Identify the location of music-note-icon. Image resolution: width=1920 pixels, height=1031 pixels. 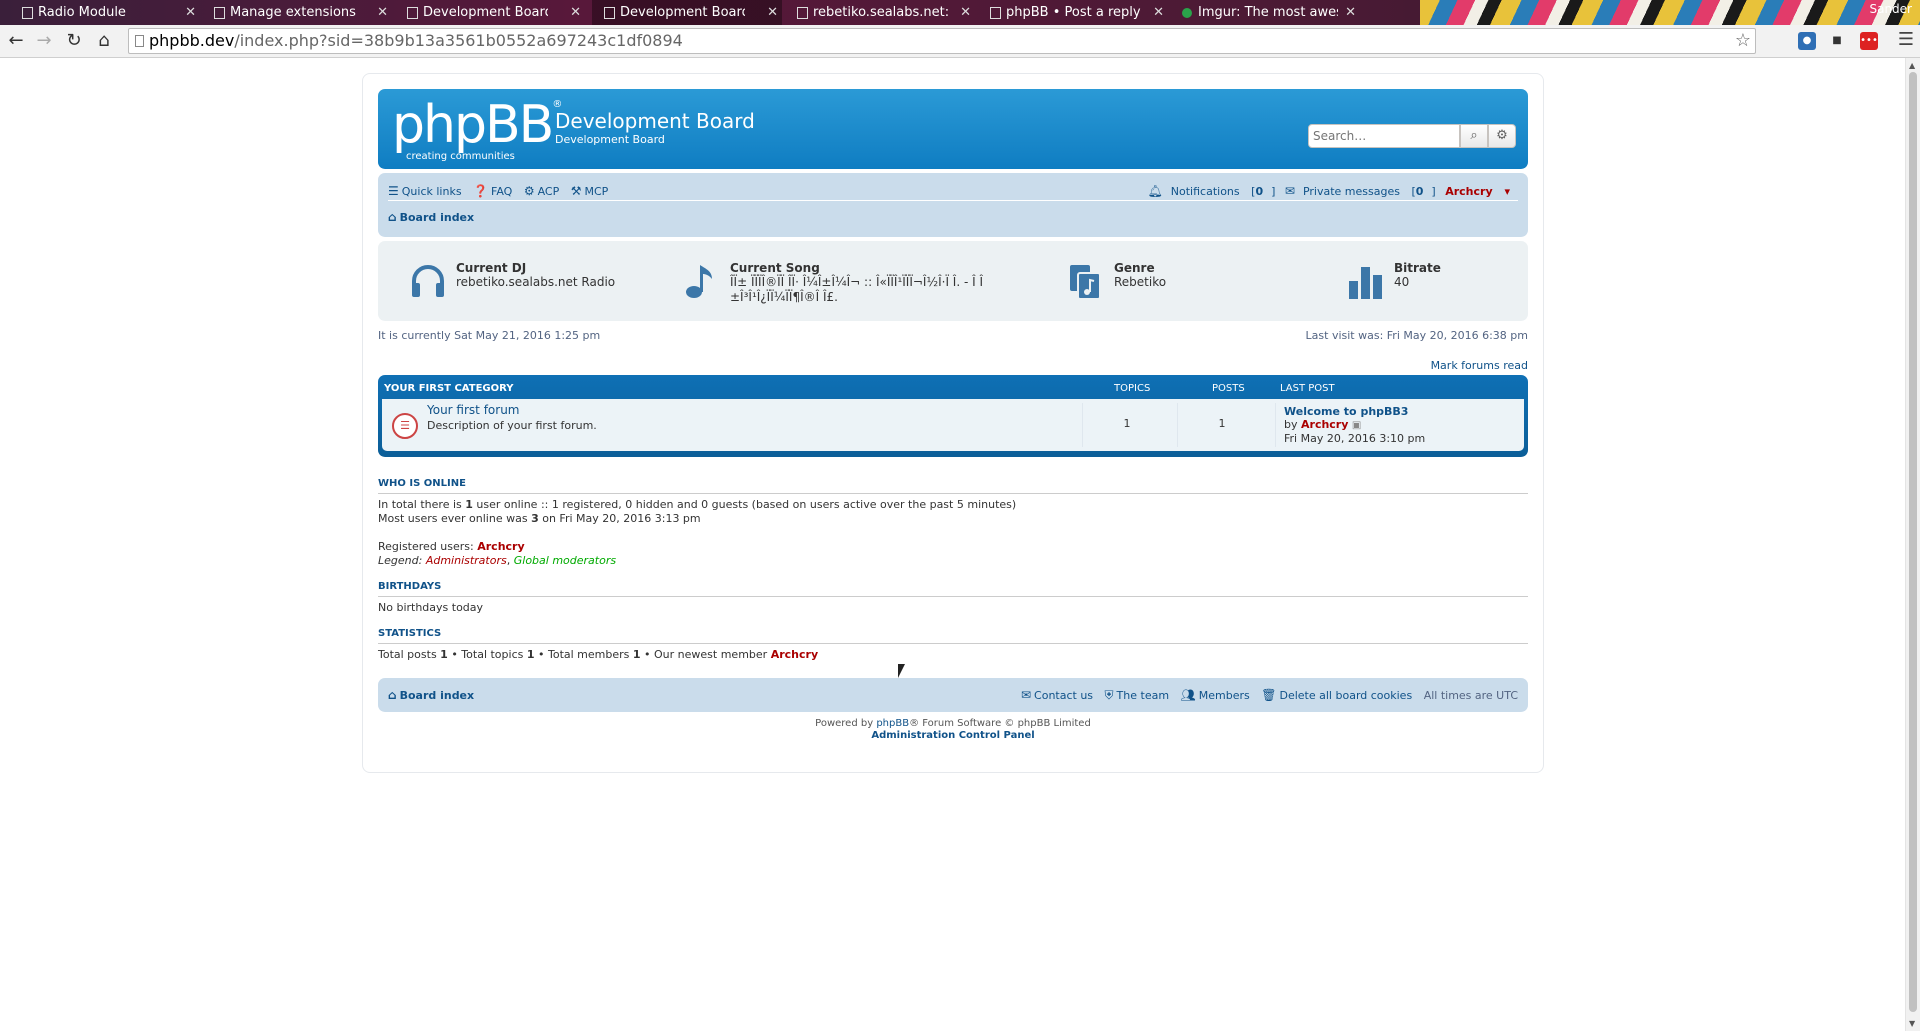
(699, 281).